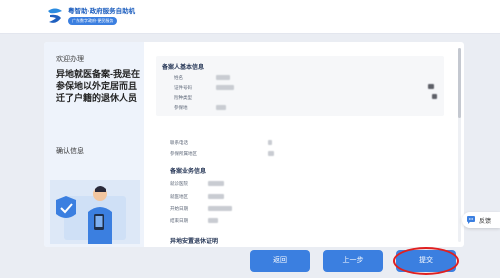 Image resolution: width=500 pixels, height=278 pixels. Describe the element at coordinates (183, 87) in the screenshot. I see `field-label: 证件号码` at that location.